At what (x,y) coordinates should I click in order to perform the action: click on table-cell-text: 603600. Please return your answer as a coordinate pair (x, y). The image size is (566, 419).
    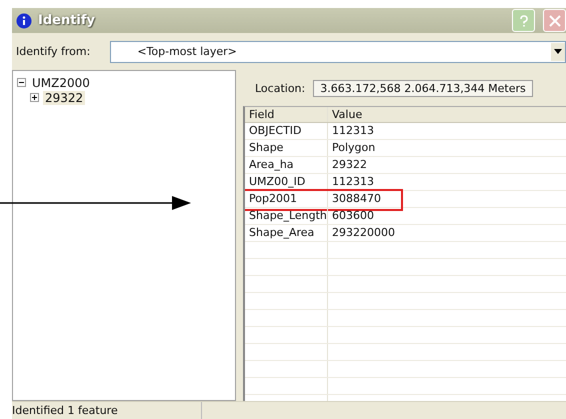
    Looking at the image, I should click on (353, 216).